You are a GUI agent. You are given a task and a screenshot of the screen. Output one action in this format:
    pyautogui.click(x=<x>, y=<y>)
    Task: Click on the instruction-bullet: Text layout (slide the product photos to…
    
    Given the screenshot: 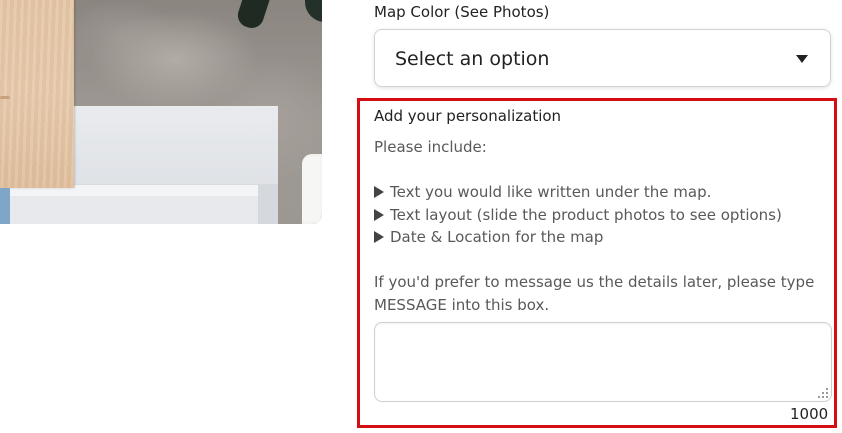 What is the action you would take?
    pyautogui.click(x=604, y=215)
    